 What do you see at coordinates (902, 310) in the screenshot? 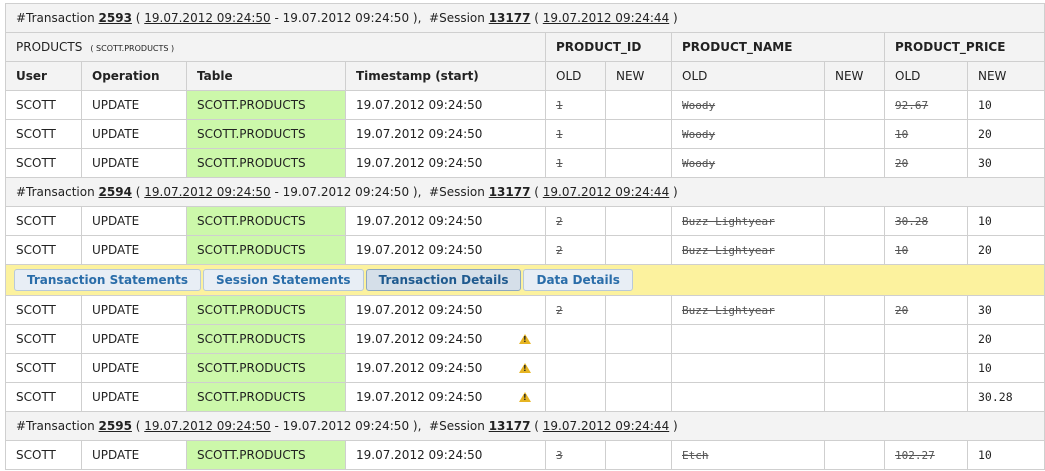
I see `price-old-value: 20` at bounding box center [902, 310].